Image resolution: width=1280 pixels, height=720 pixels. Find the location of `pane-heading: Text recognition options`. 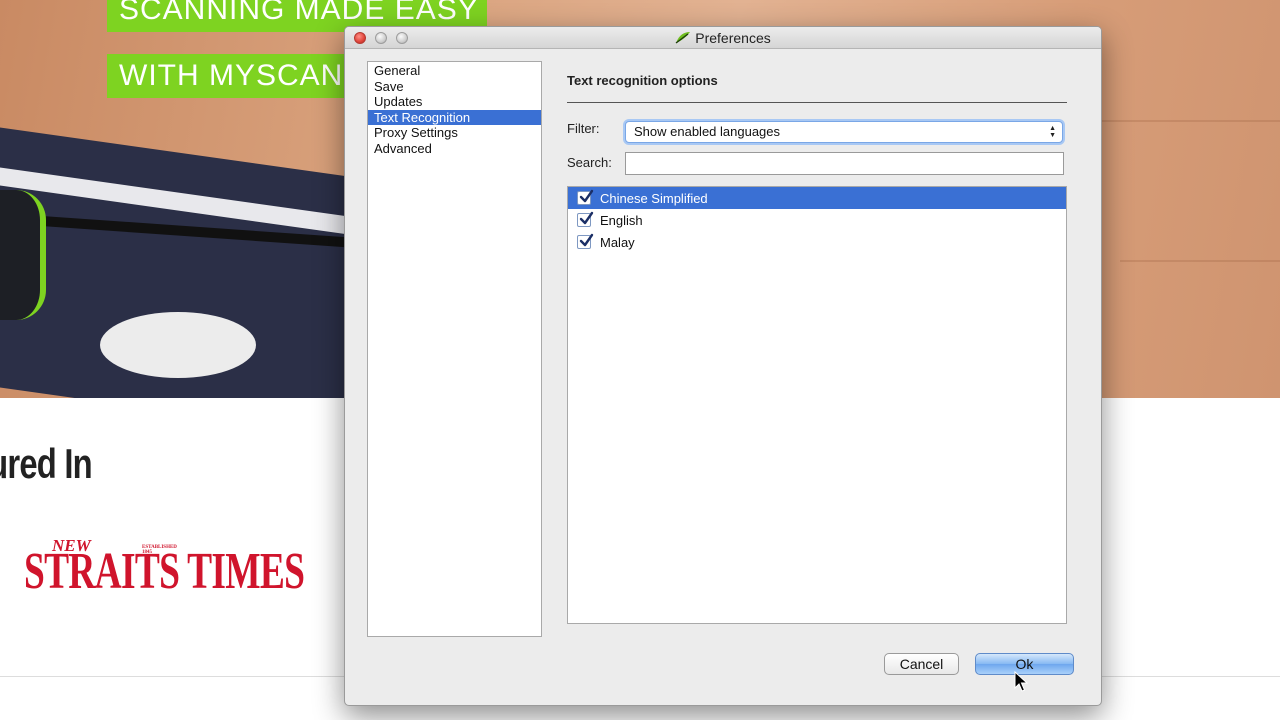

pane-heading: Text recognition options is located at coordinates (642, 80).